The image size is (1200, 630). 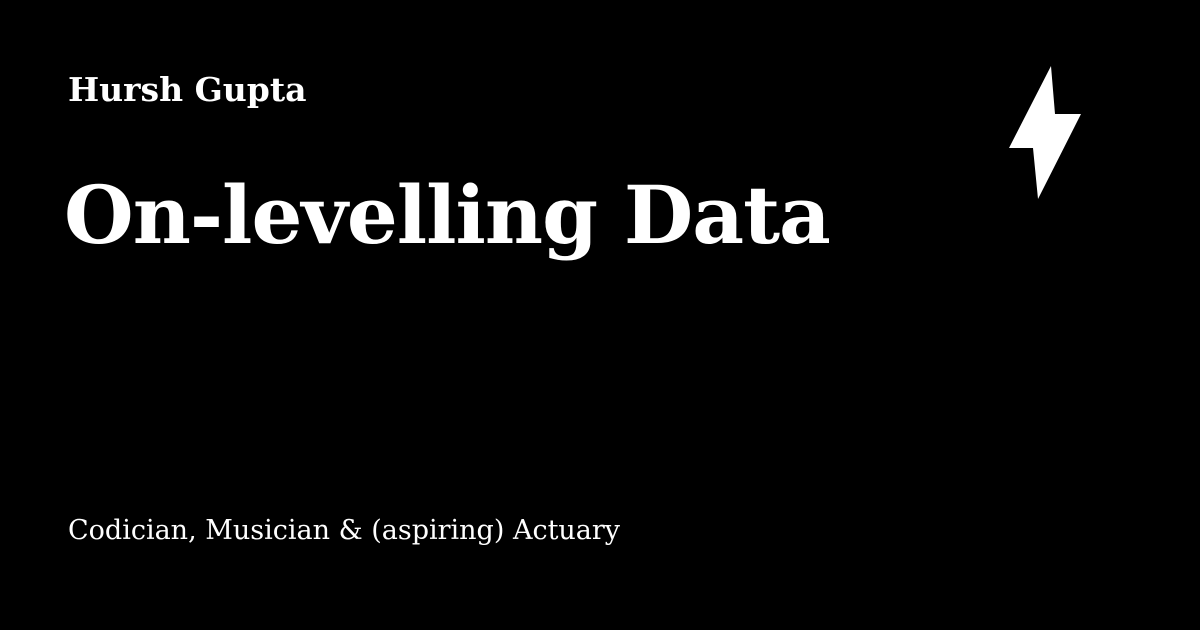 I want to click on page-title: On-levelling Data, so click(x=447, y=215).